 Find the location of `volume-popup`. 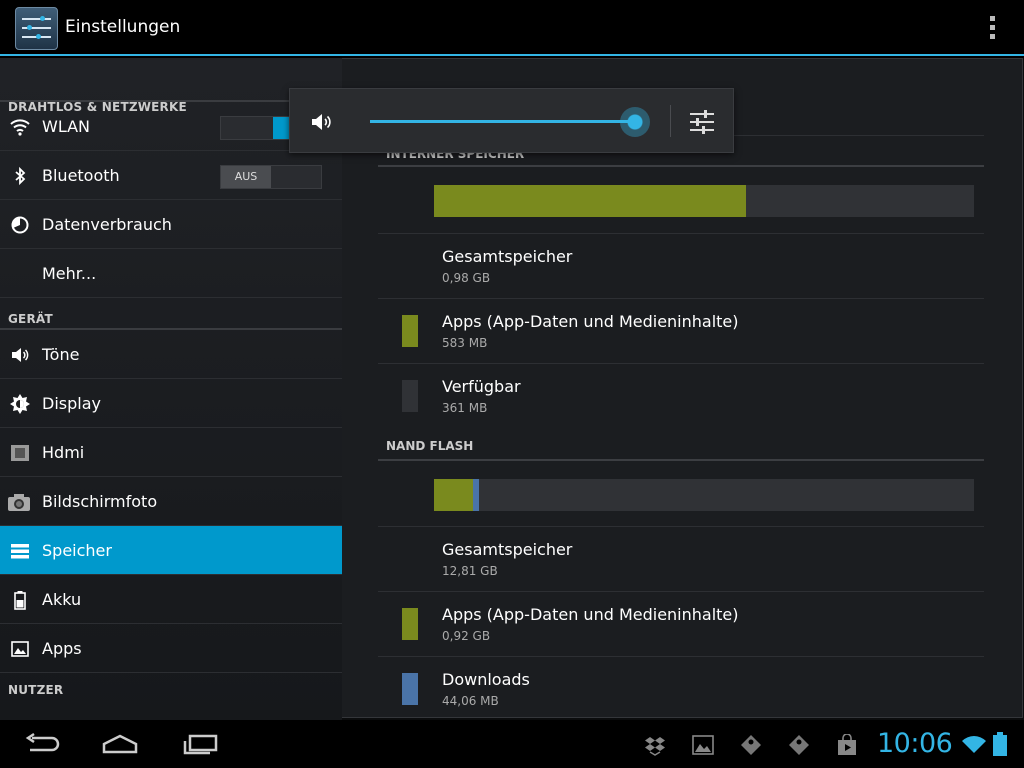

volume-popup is located at coordinates (511, 120).